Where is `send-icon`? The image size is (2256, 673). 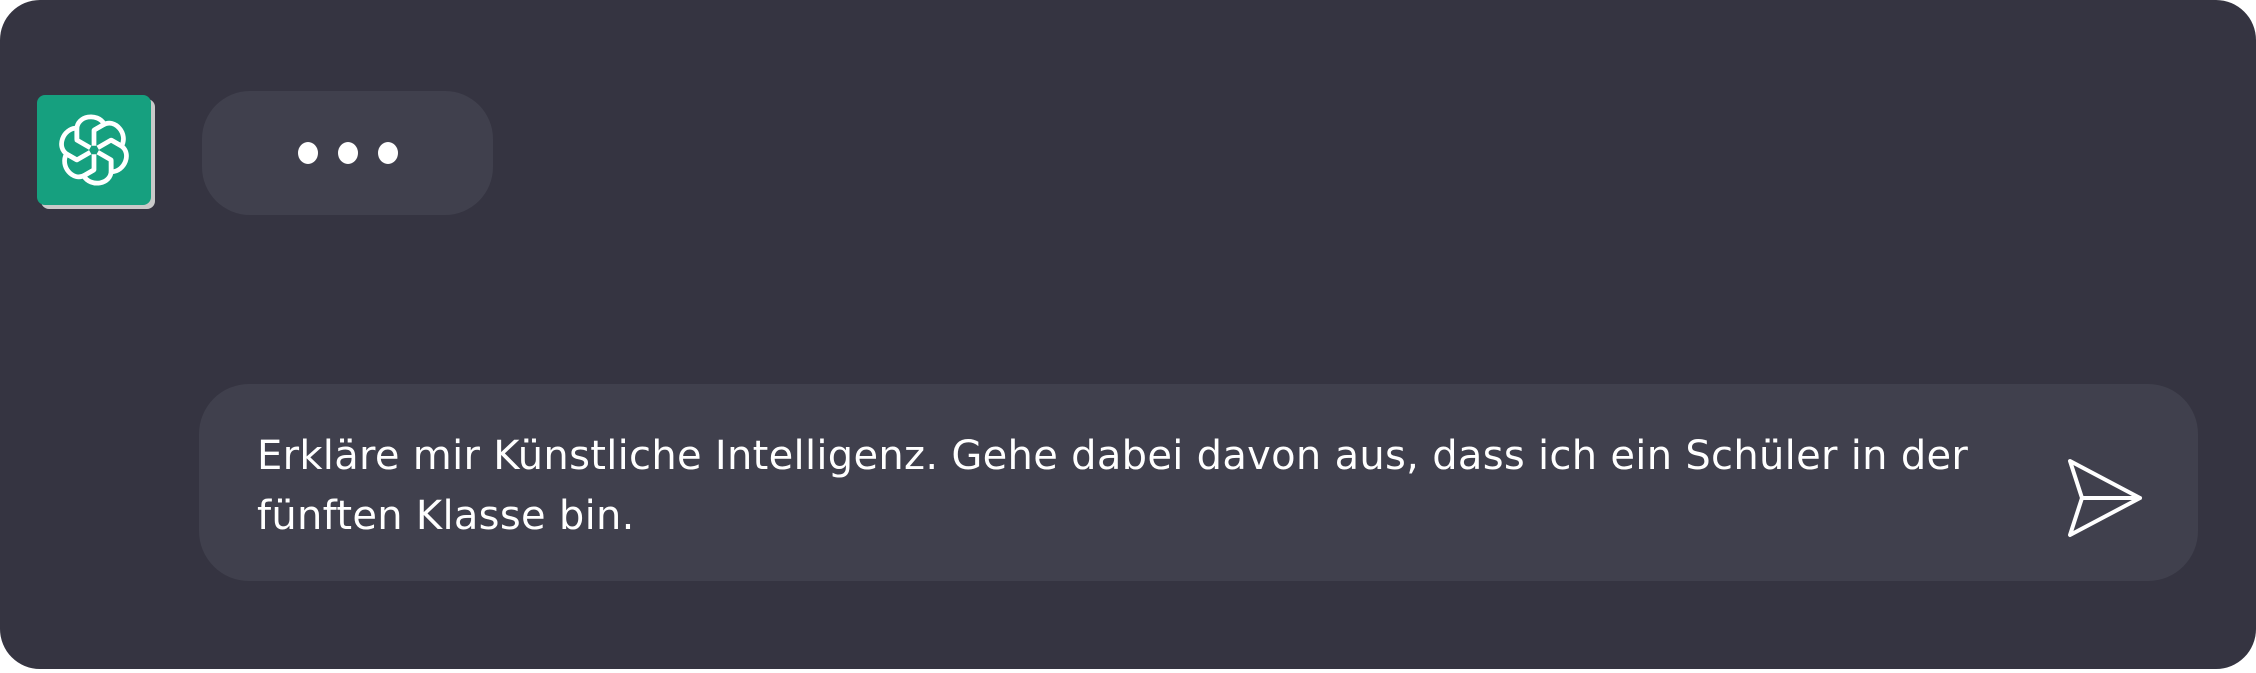
send-icon is located at coordinates (2105, 498).